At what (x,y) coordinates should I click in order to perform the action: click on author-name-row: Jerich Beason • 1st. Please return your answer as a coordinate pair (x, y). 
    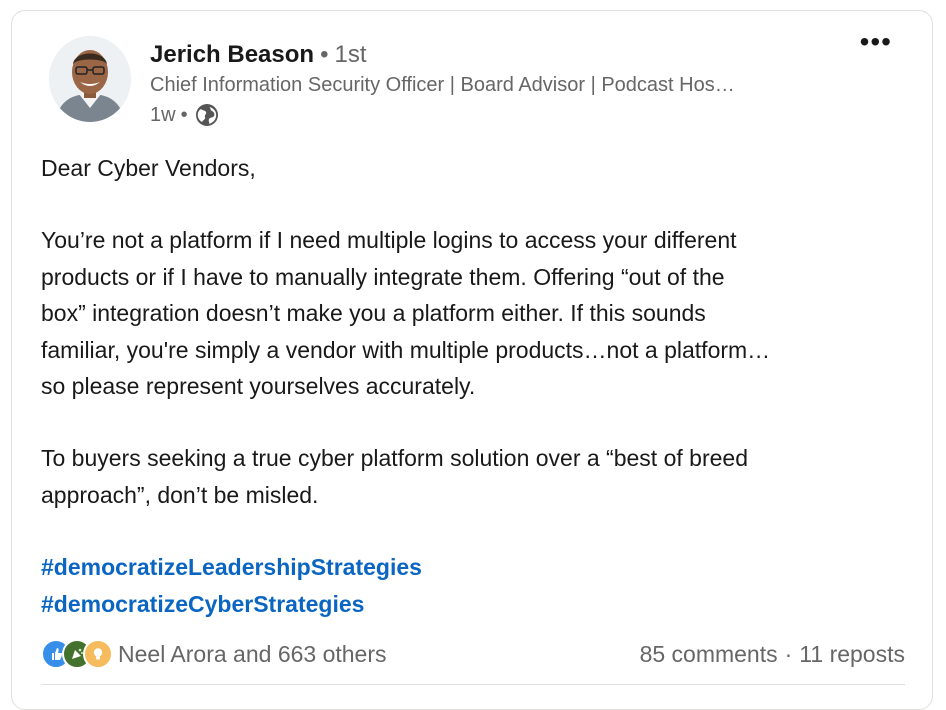
    Looking at the image, I should click on (258, 55).